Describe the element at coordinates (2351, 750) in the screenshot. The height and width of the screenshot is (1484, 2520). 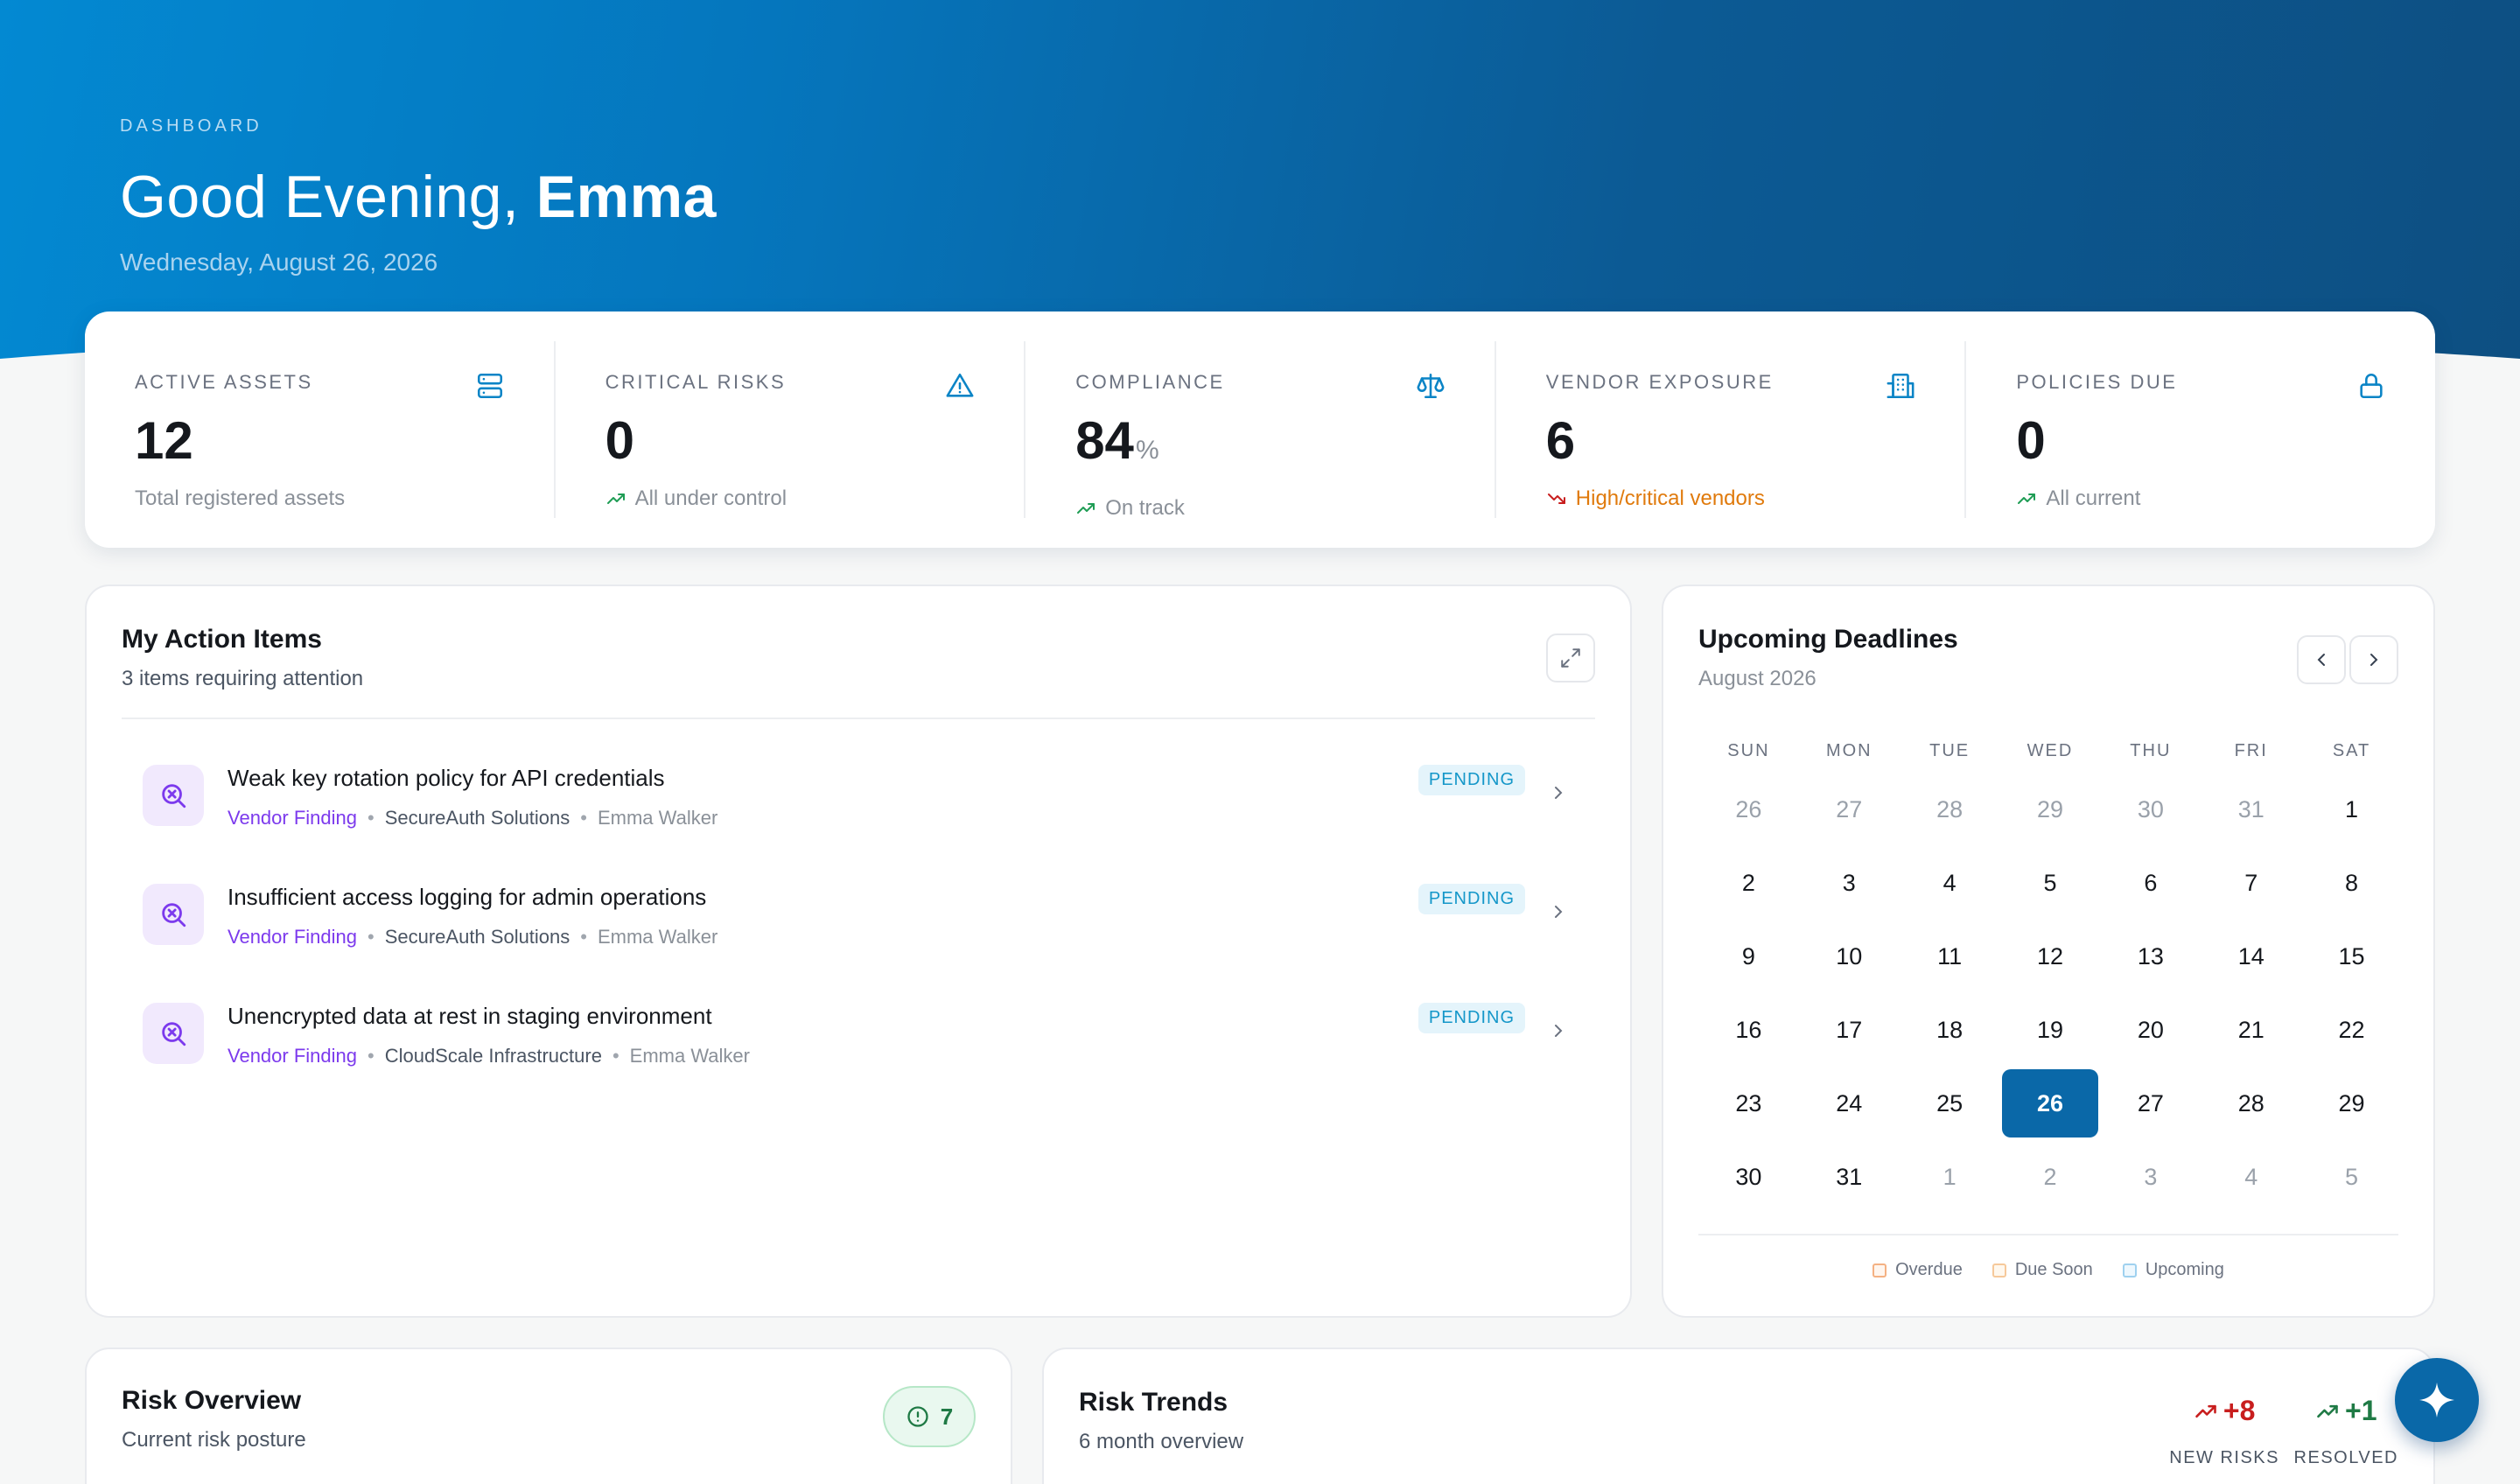
I see `weekday-header: SAT` at that location.